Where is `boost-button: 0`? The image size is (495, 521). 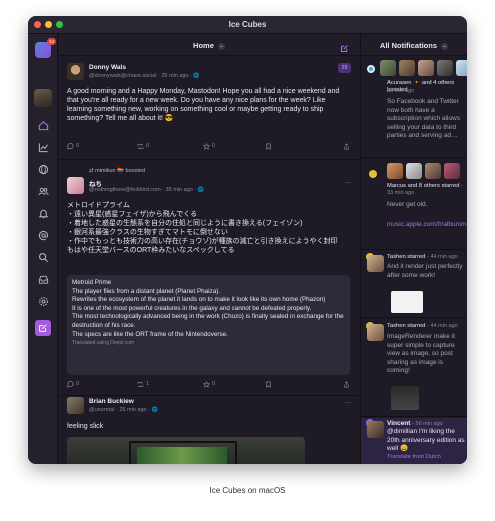
boost-button: 0 is located at coordinates (143, 146).